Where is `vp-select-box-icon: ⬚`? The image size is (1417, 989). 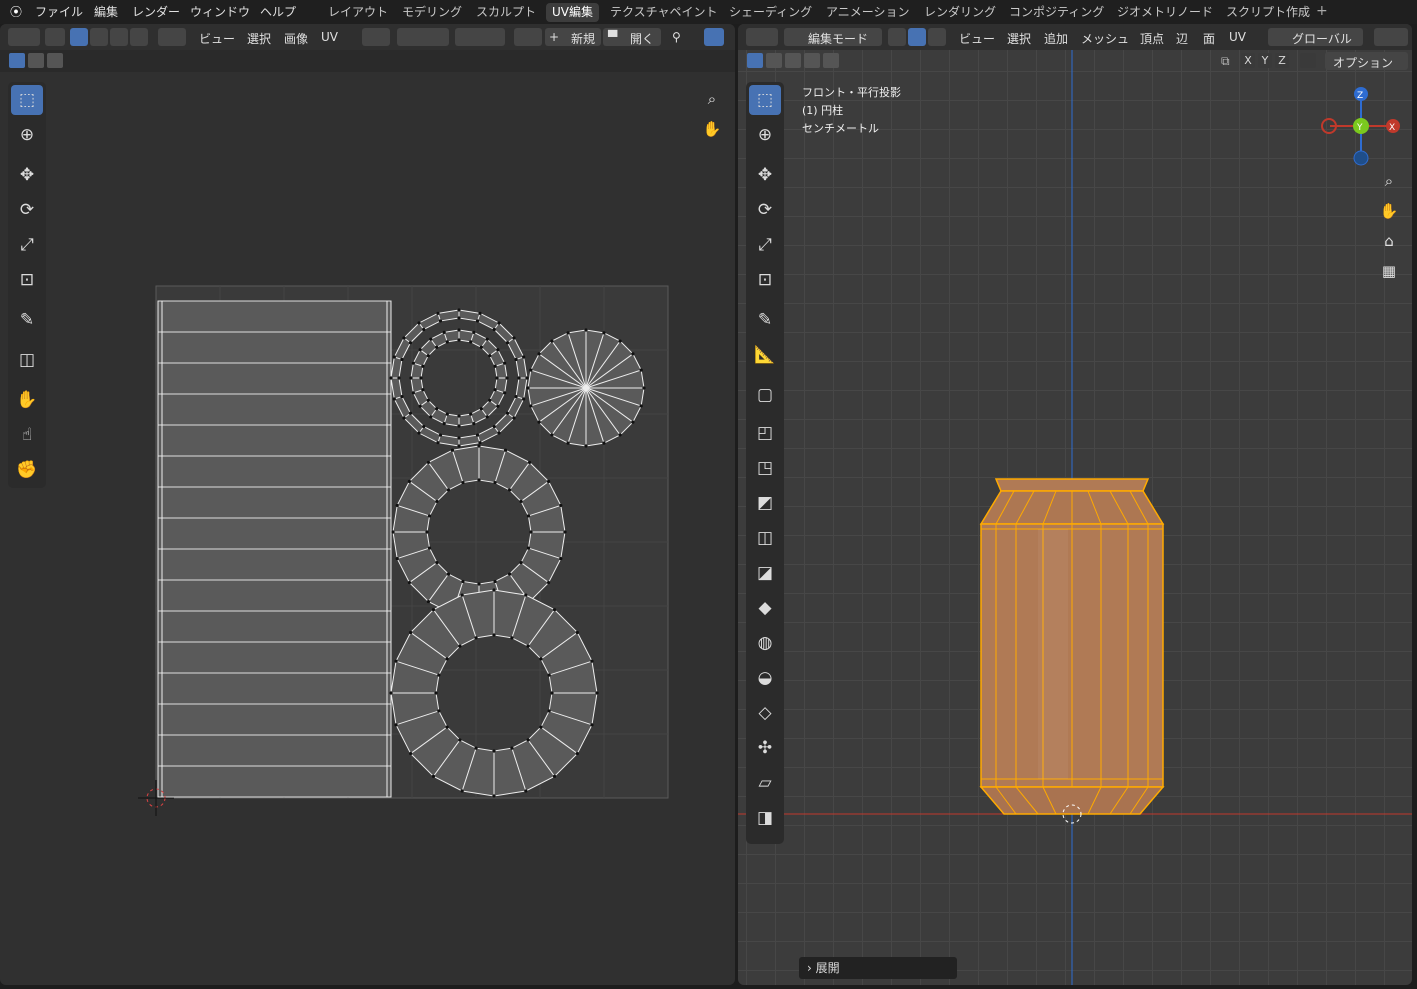
vp-select-box-icon: ⬚ is located at coordinates (765, 100).